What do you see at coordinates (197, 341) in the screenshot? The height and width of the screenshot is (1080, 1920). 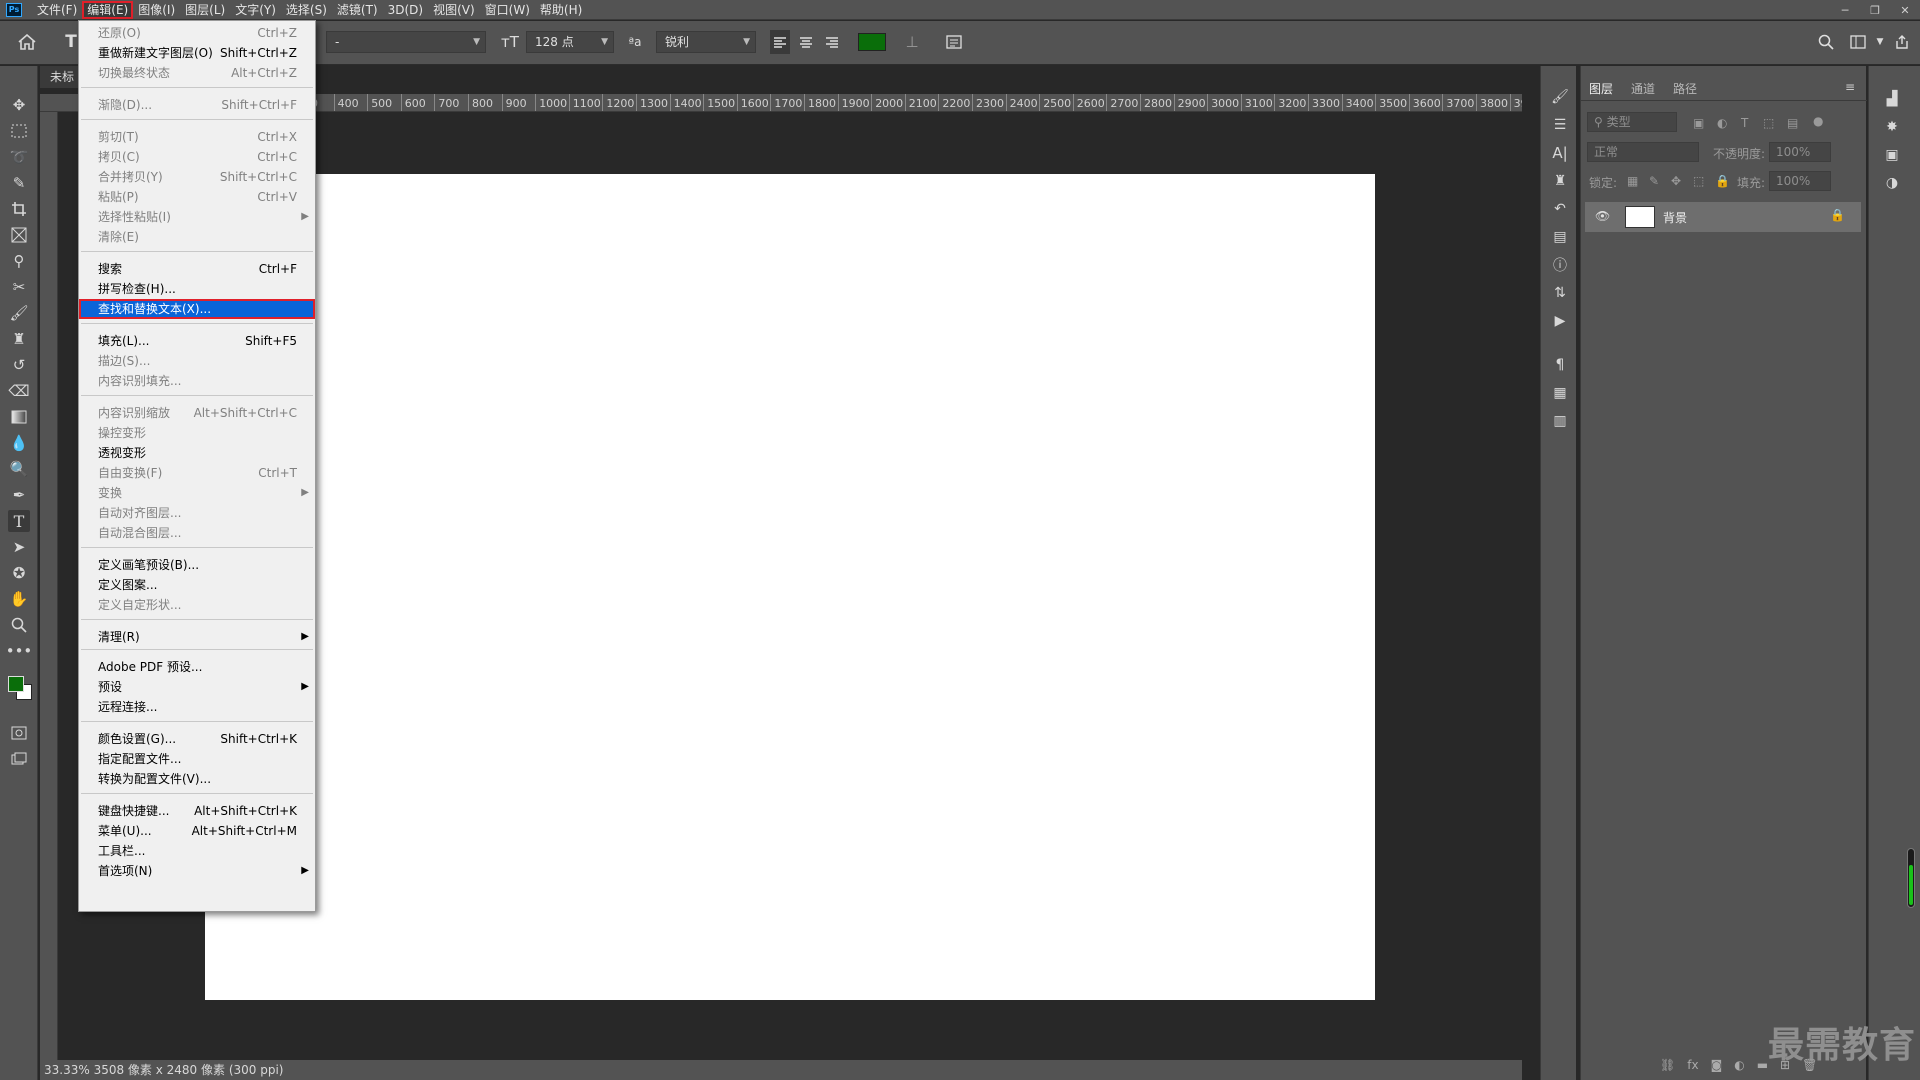 I see `menu-item: 填充(L)... Shift+F5` at bounding box center [197, 341].